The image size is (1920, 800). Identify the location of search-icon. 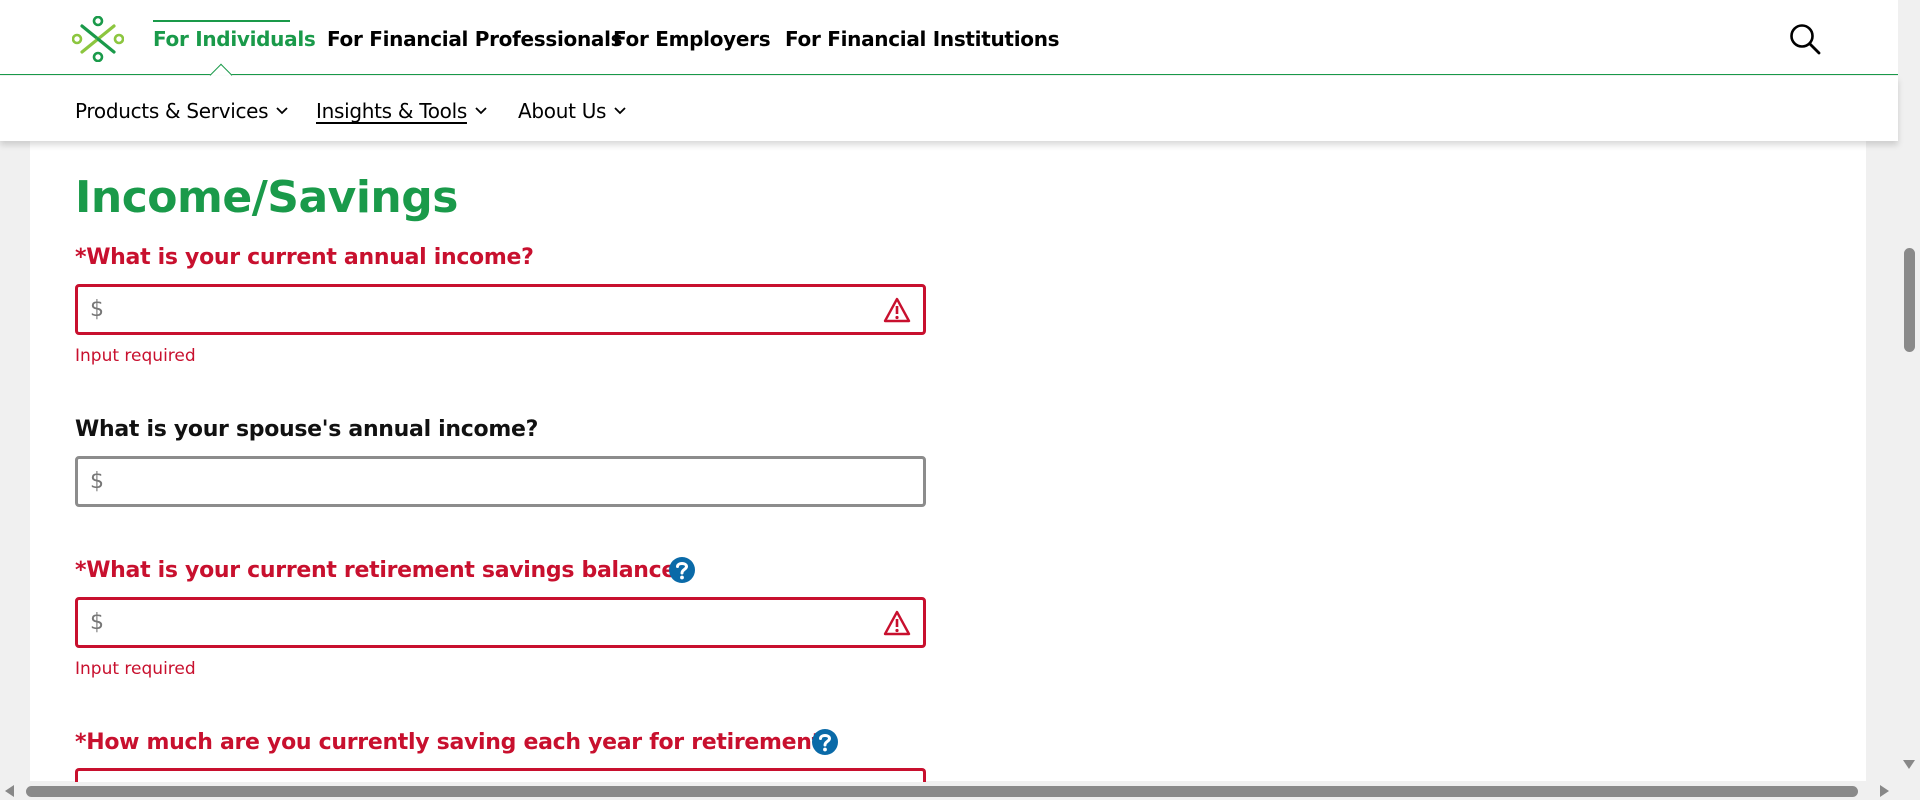
(1805, 39).